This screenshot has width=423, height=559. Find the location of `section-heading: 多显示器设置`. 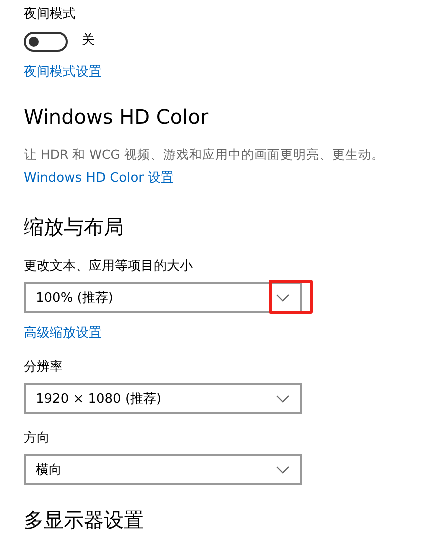

section-heading: 多显示器设置 is located at coordinates (84, 520).